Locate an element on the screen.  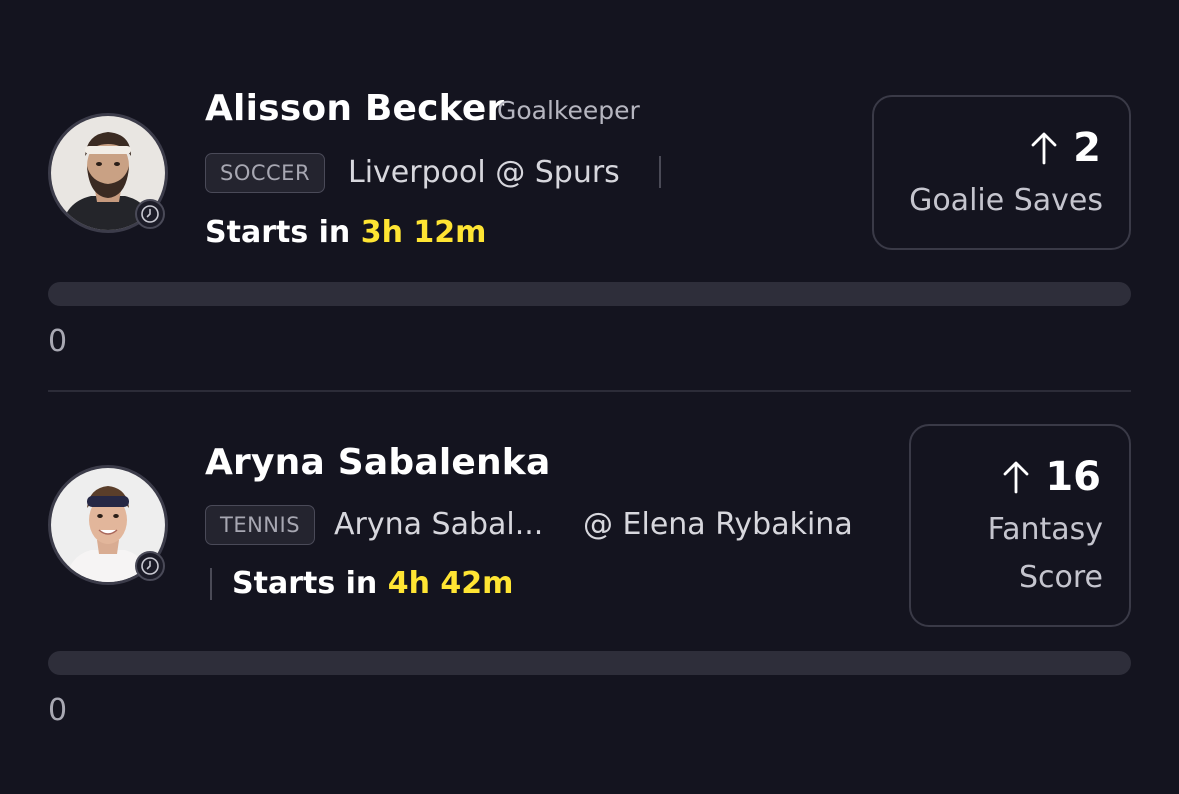
sport-tag: SOCCER is located at coordinates (265, 173).